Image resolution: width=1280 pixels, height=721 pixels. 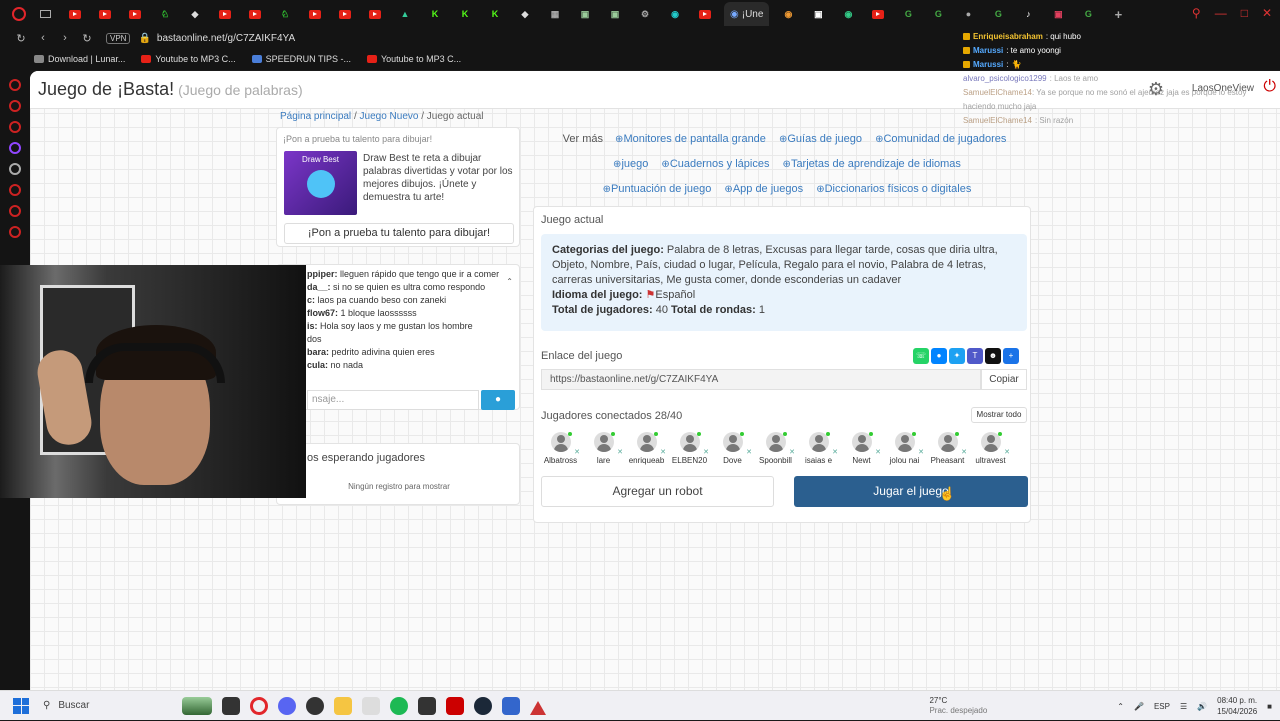 What do you see at coordinates (603, 448) in the screenshot?
I see `player-item: ✕ lare` at bounding box center [603, 448].